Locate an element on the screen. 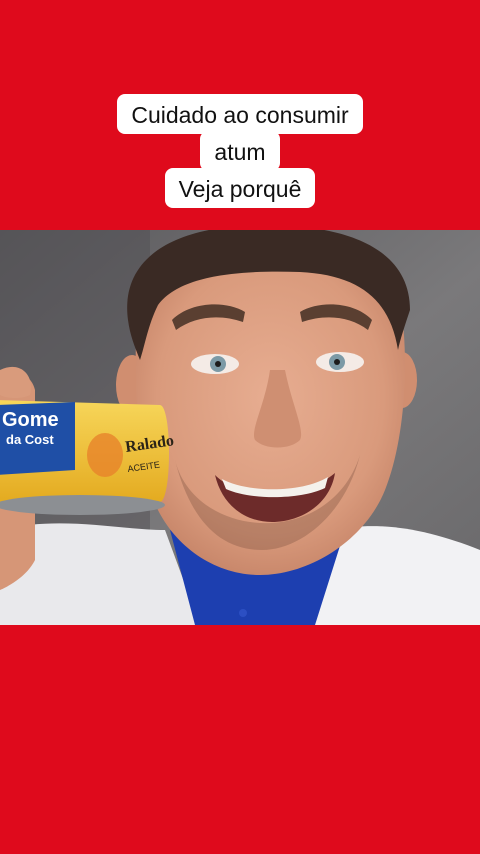 This screenshot has width=480, height=854. can-food-image is located at coordinates (105, 455).